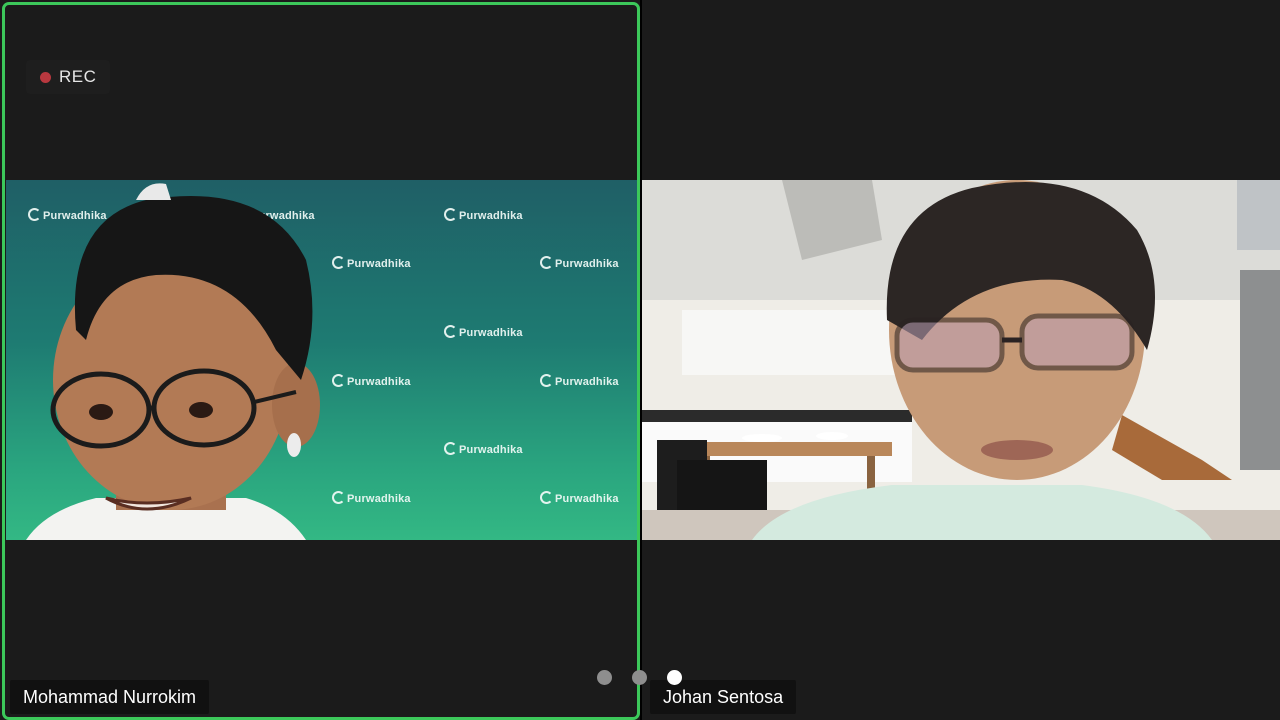 This screenshot has height=720, width=1280. Describe the element at coordinates (723, 697) in the screenshot. I see `participant-name-tag: Johan Sentosa` at that location.